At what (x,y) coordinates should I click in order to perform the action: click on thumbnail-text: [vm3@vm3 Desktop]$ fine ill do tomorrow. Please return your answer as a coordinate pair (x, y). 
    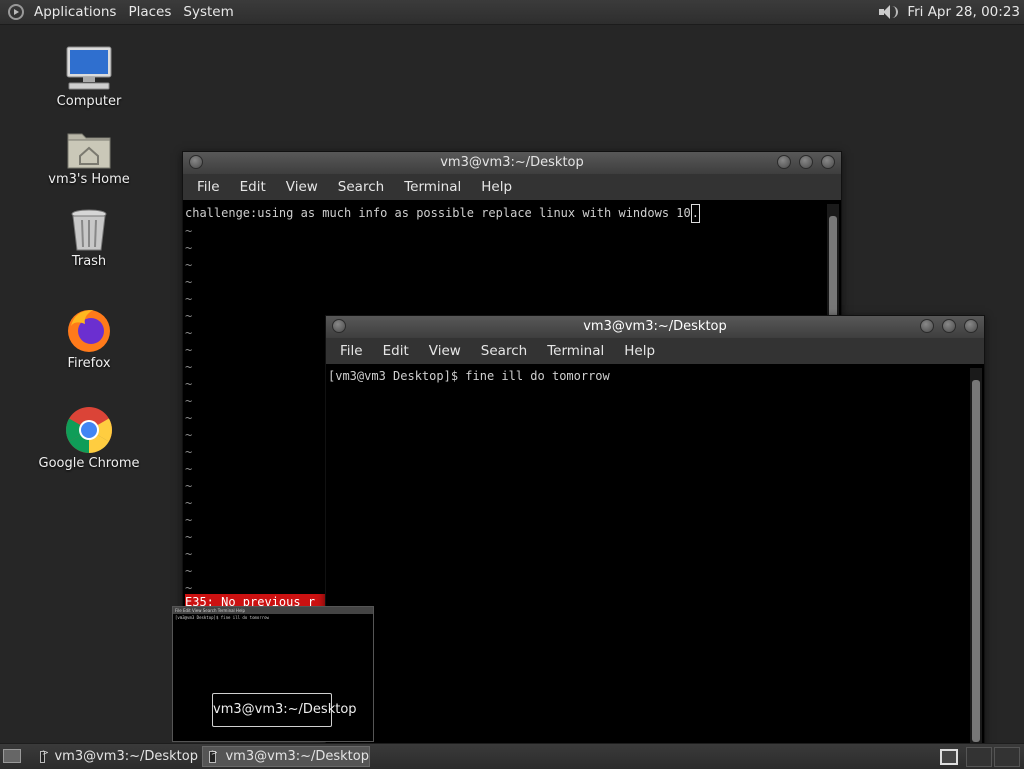
    Looking at the image, I should click on (222, 617).